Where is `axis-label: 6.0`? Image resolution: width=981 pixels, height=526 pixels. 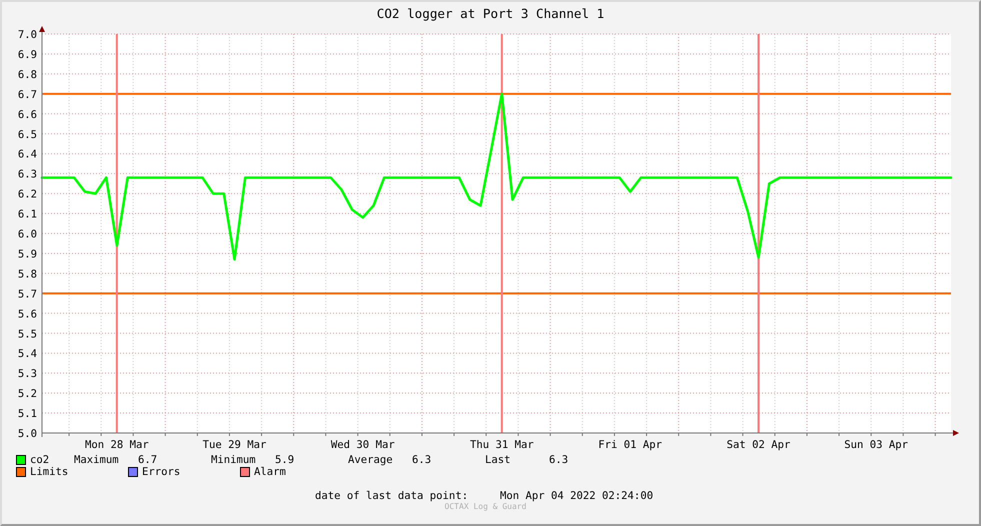 axis-label: 6.0 is located at coordinates (27, 234).